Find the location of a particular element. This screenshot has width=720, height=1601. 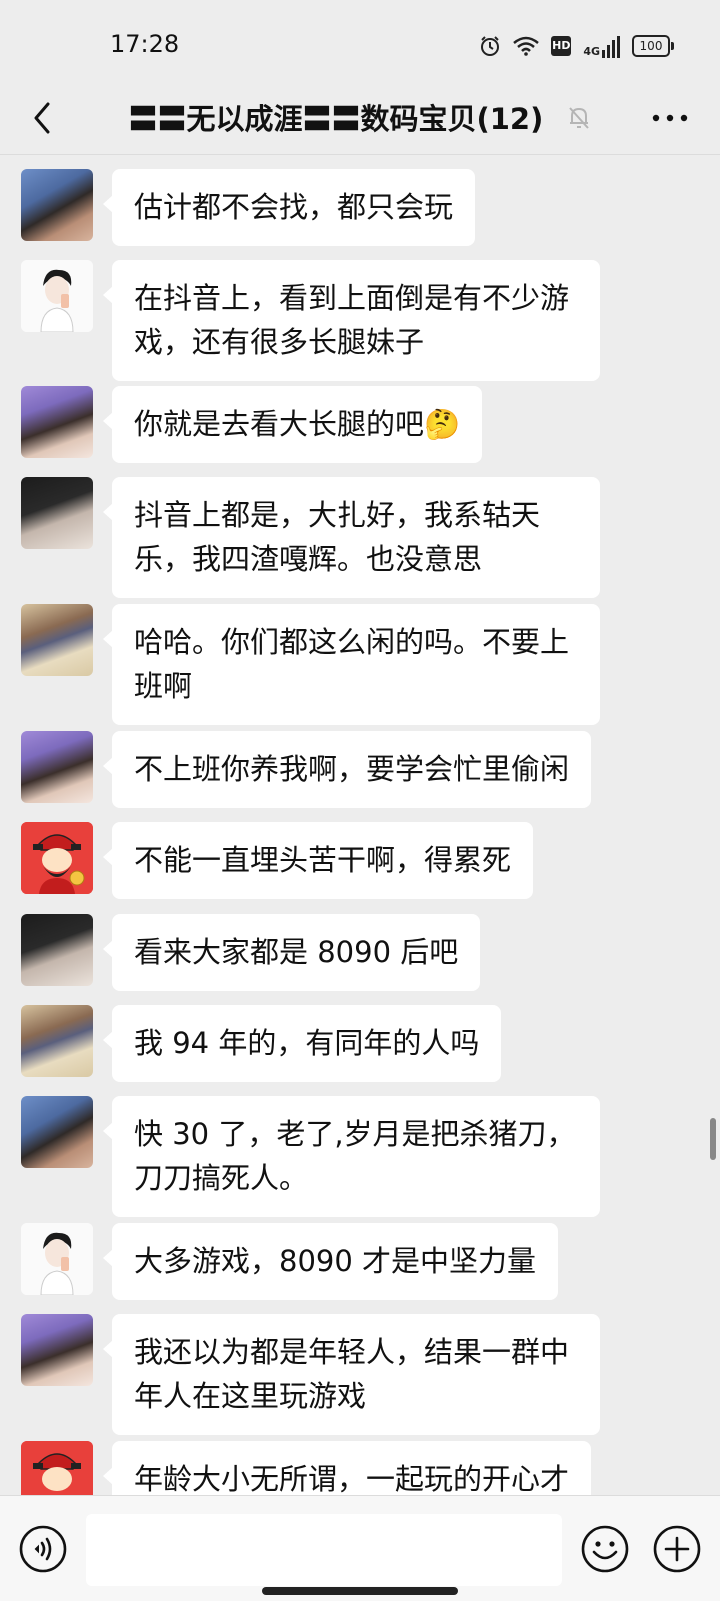

message-input is located at coordinates (324, 1550).